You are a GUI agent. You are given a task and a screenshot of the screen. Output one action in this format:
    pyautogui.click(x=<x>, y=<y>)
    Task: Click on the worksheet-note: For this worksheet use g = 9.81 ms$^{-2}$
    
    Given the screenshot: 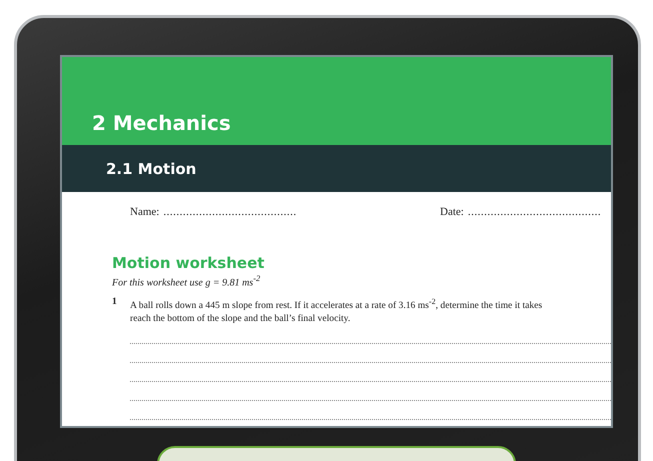 What is the action you would take?
    pyautogui.click(x=187, y=281)
    